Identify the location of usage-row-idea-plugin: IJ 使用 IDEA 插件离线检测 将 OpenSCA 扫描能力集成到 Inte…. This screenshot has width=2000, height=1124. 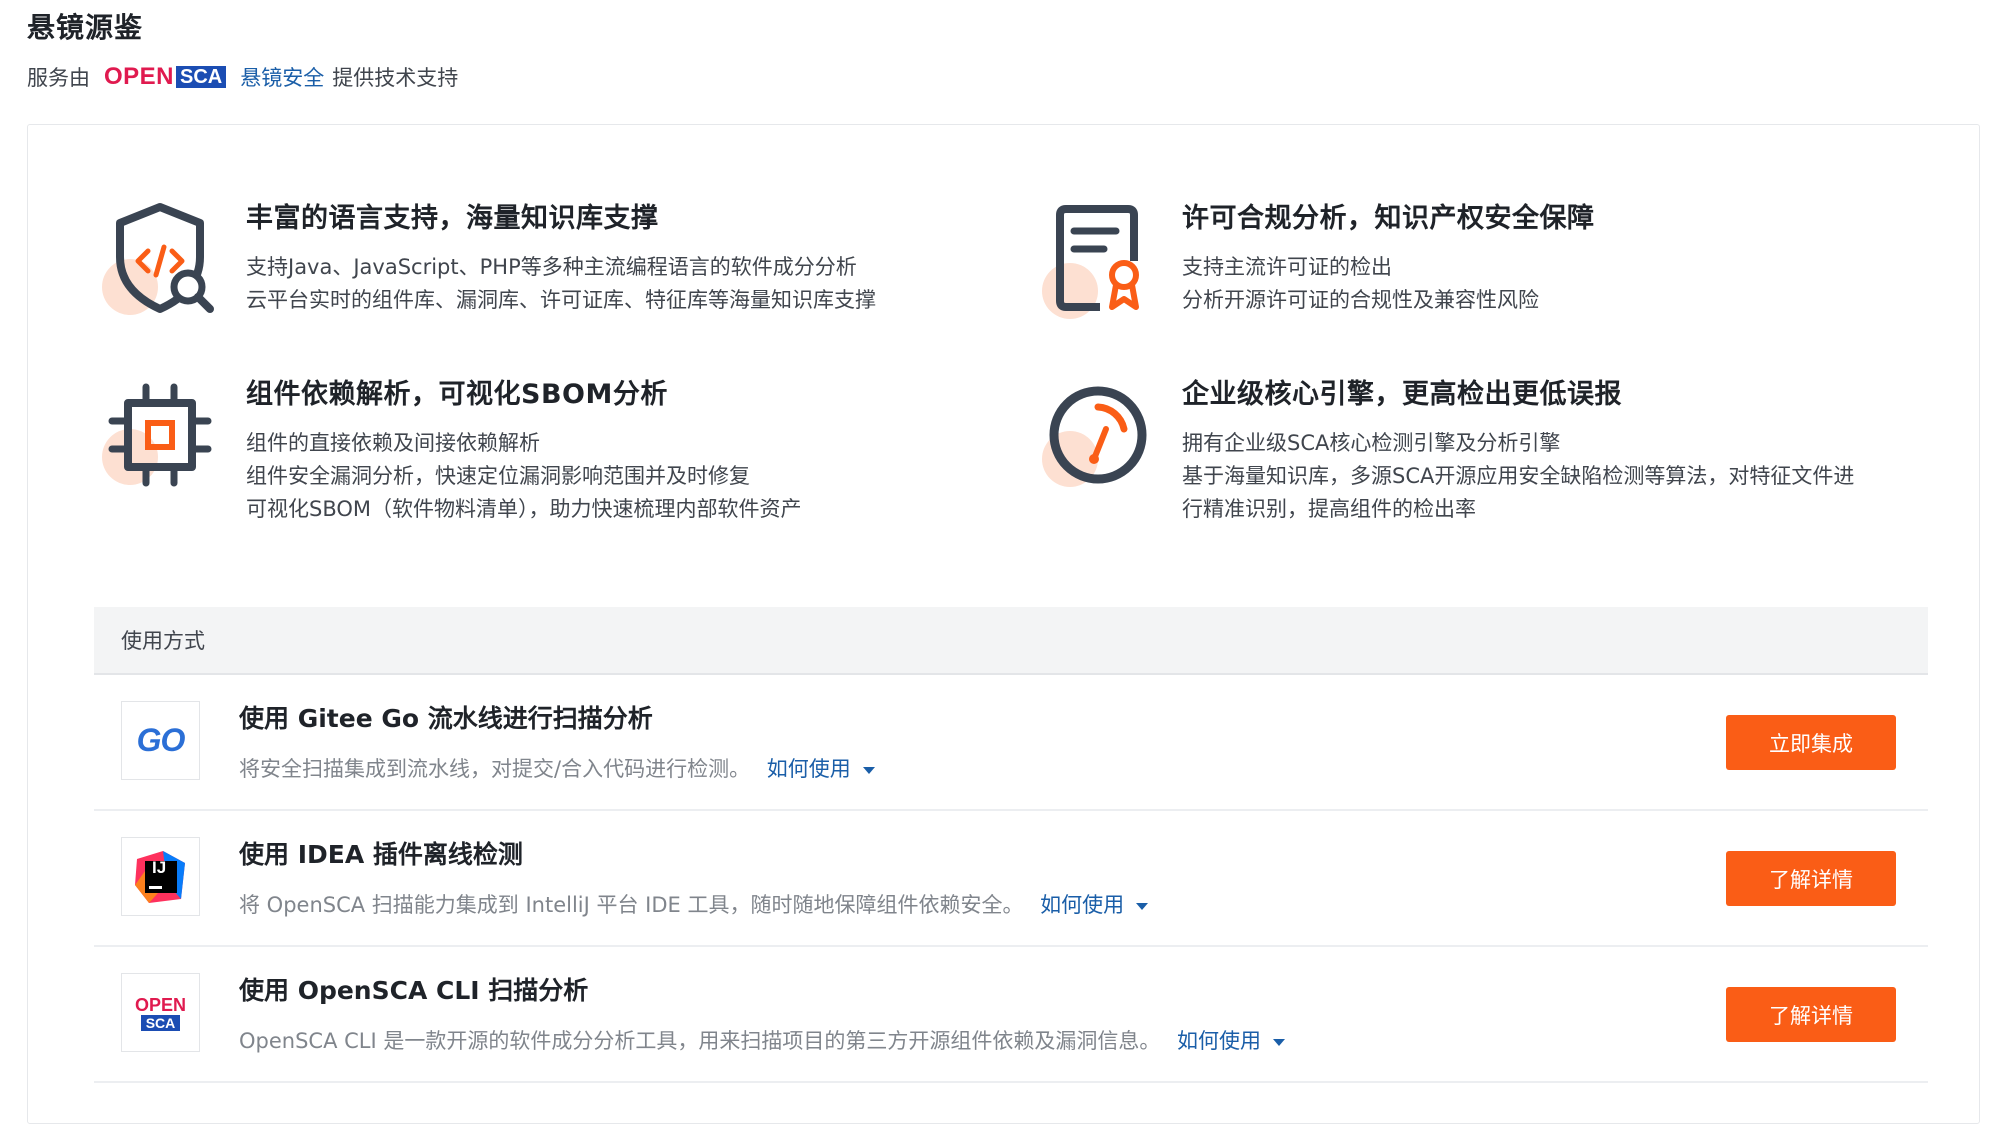
(1011, 879).